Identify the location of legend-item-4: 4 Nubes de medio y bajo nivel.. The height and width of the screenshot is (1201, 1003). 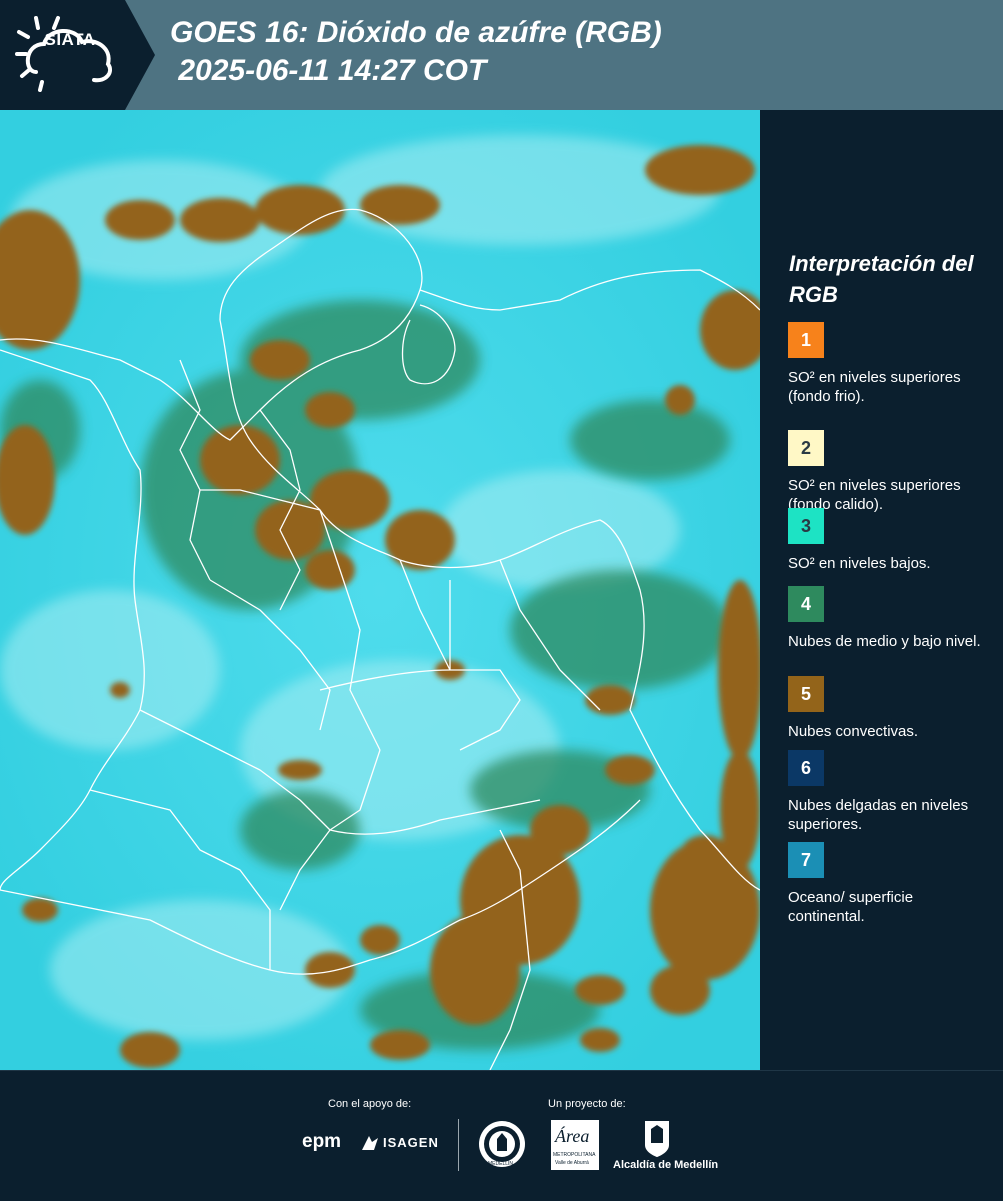
(888, 618).